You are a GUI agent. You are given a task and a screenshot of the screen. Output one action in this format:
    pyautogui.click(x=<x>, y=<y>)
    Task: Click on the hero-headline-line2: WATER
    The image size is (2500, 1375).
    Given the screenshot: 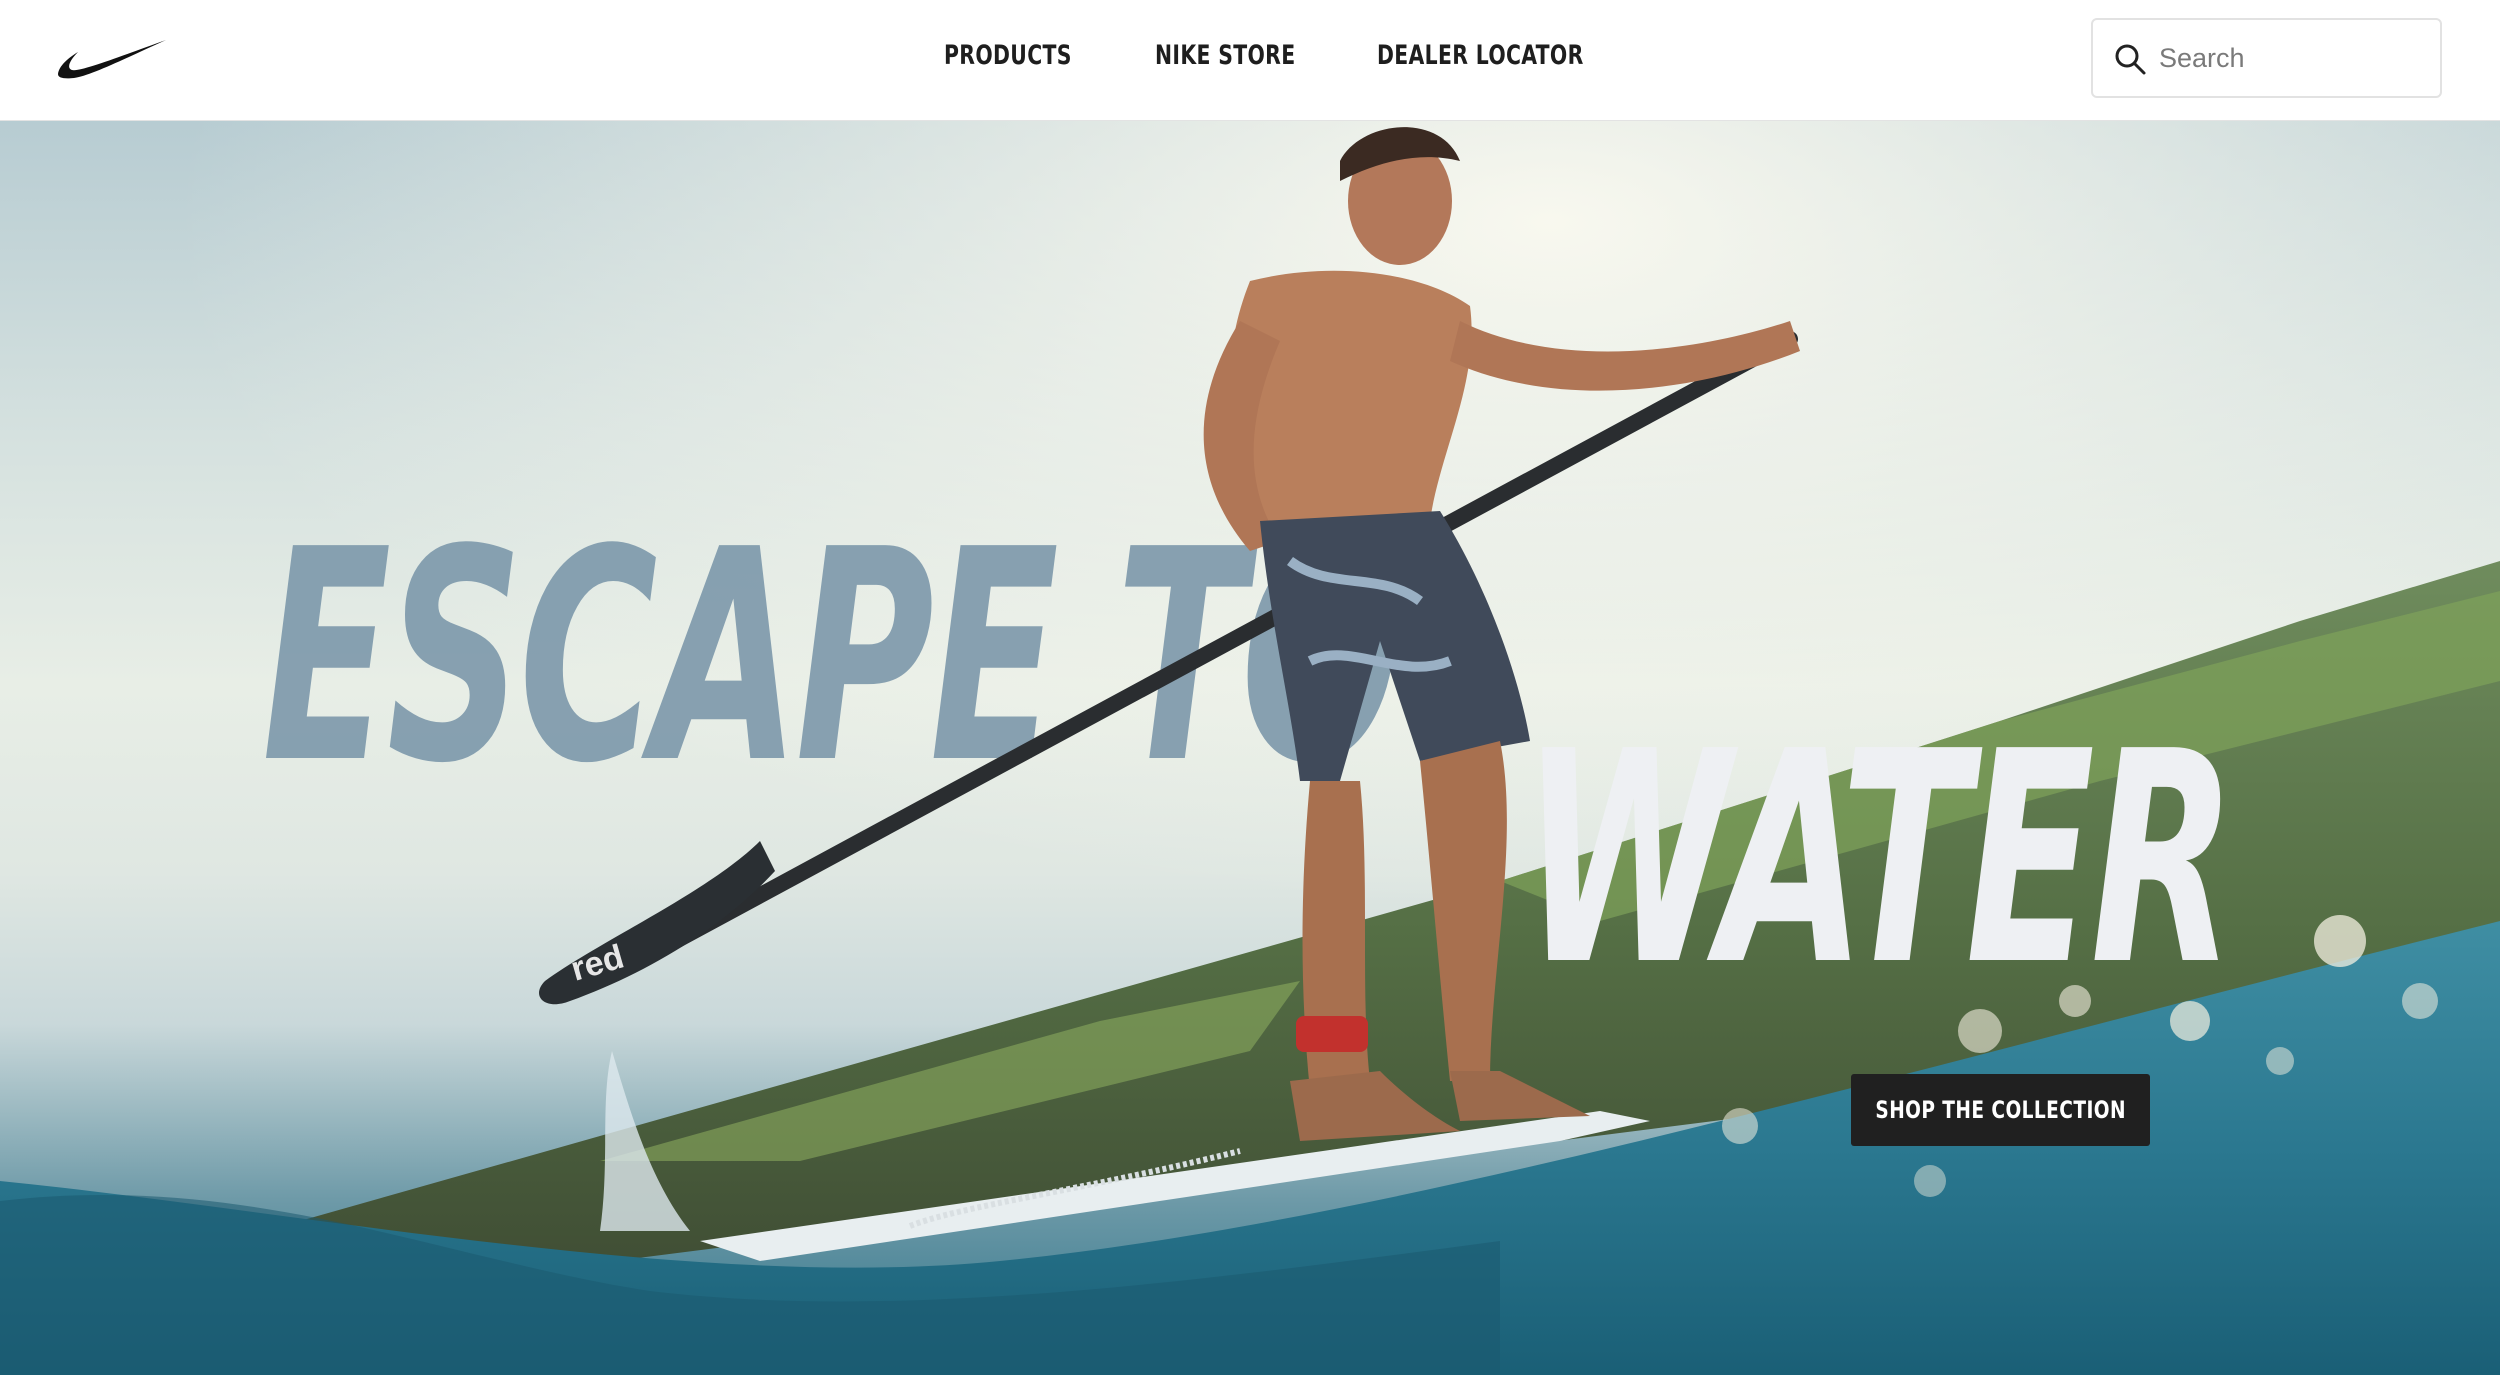 What is the action you would take?
    pyautogui.click(x=1879, y=859)
    